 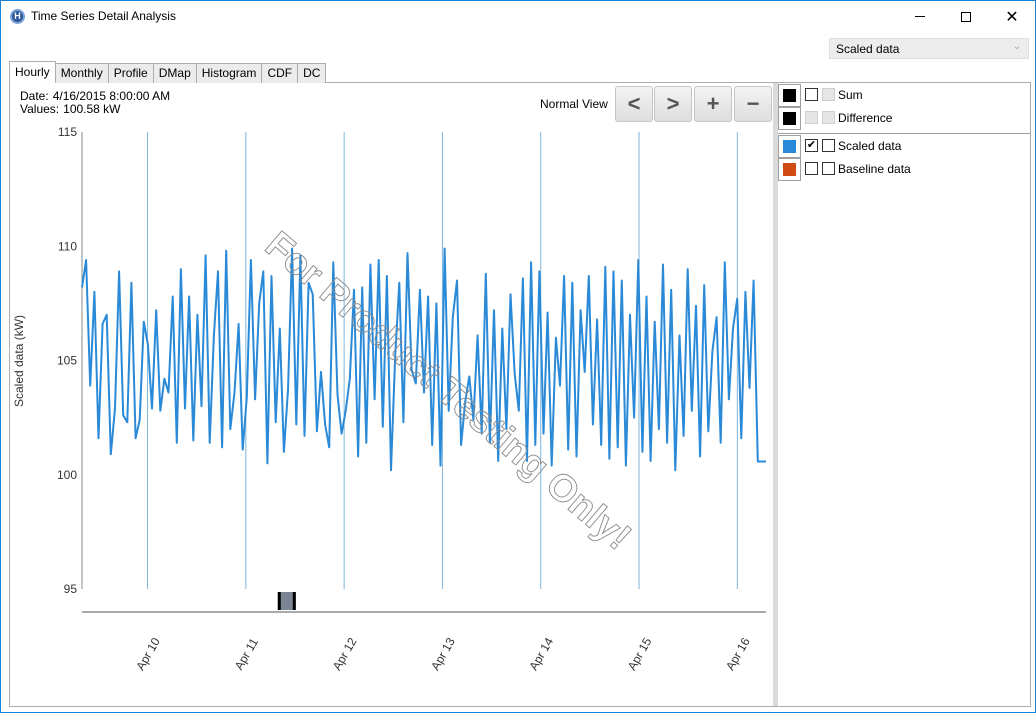 What do you see at coordinates (345, 654) in the screenshot?
I see `x-tick-label: Apr 12` at bounding box center [345, 654].